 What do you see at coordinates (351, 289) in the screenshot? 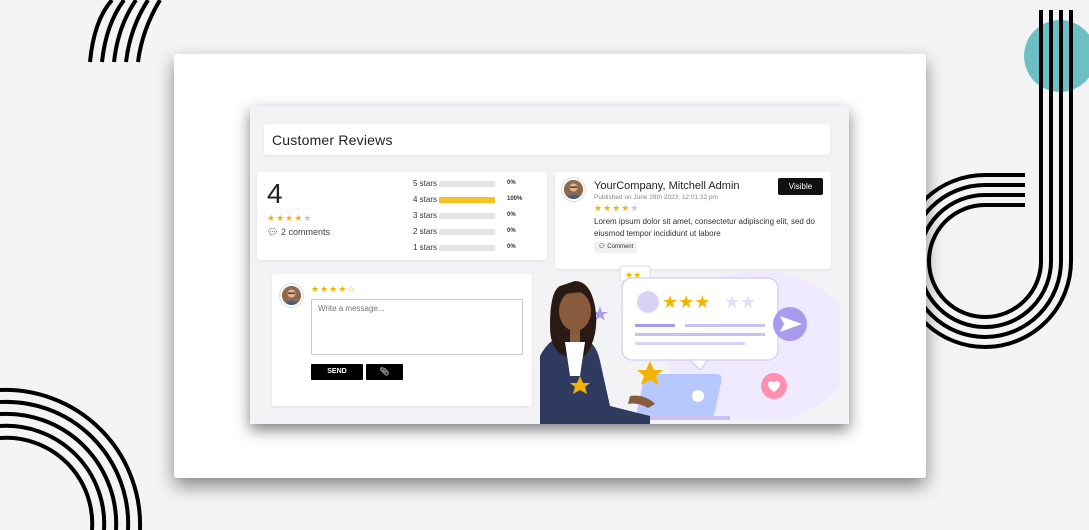
I see `star-empty-icon: ☆` at bounding box center [351, 289].